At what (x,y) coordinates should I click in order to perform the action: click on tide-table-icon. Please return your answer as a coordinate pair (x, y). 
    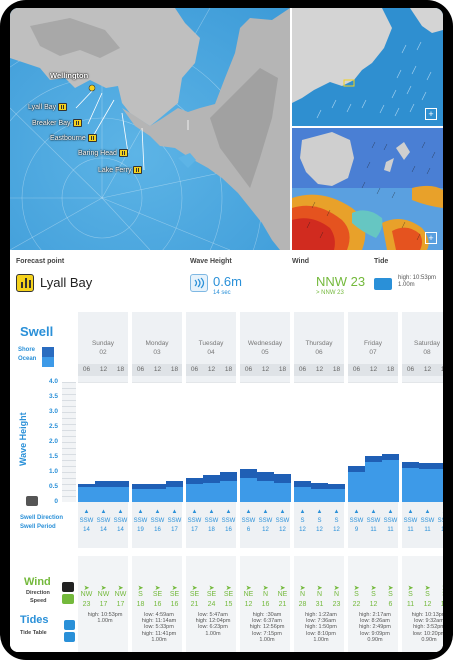
    Looking at the image, I should click on (69, 637).